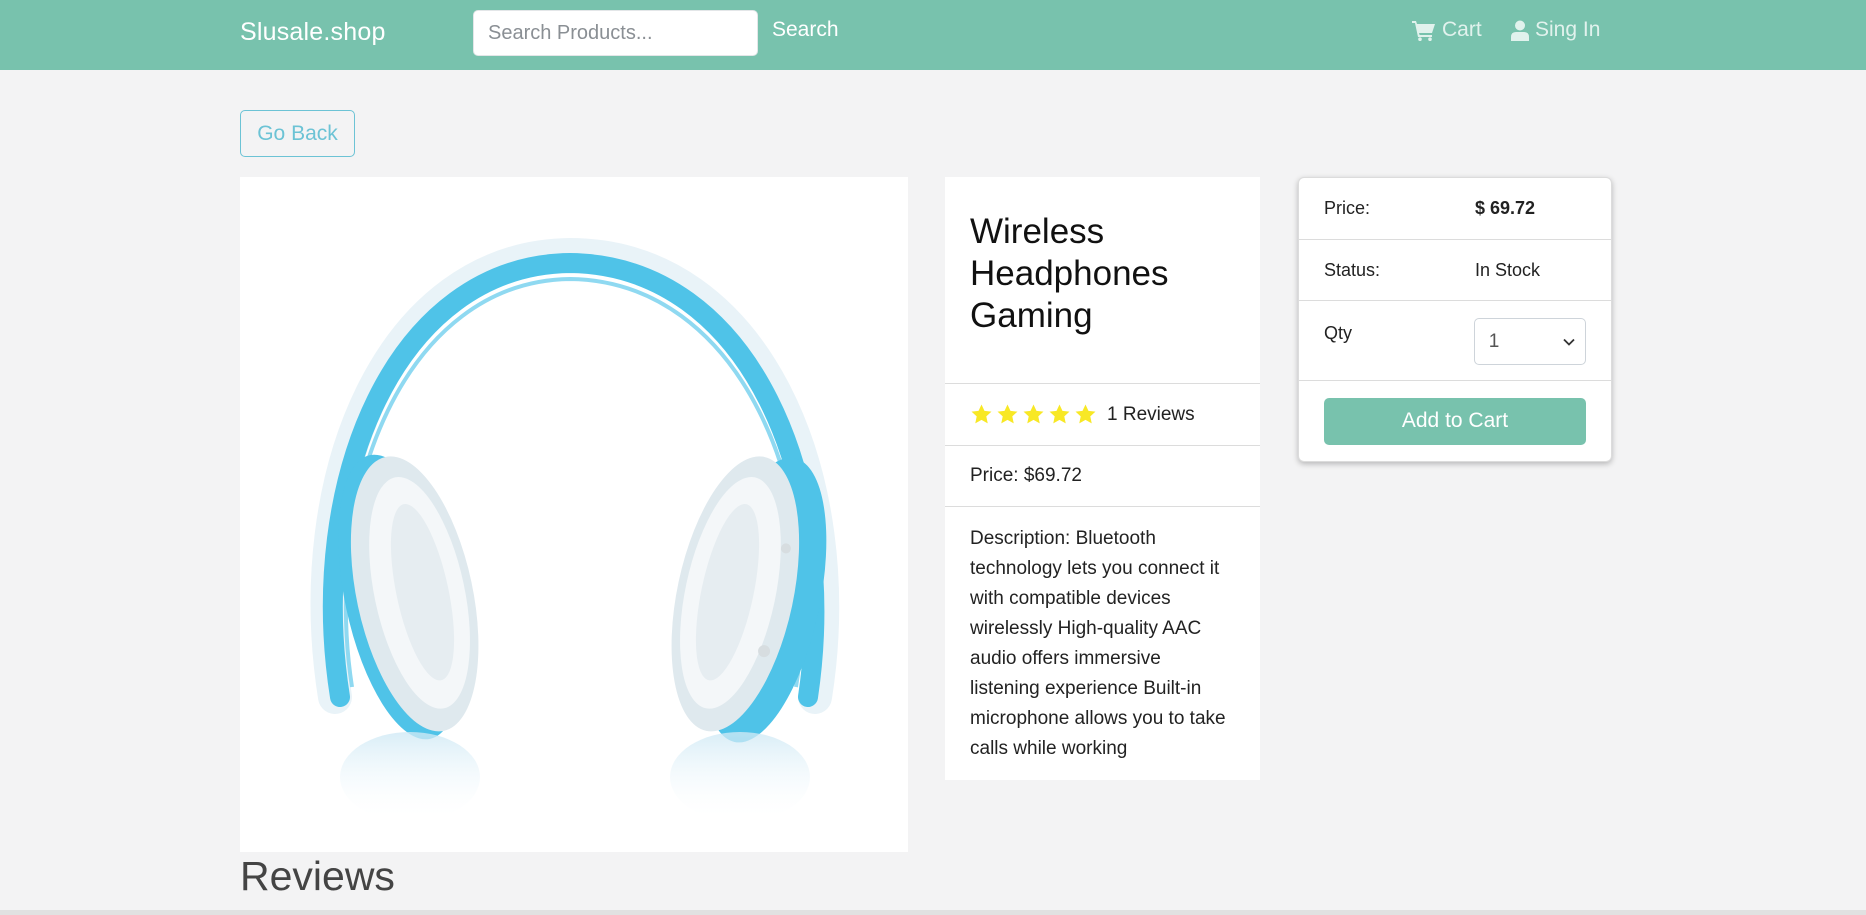 This screenshot has width=1866, height=915. I want to click on product-title-item: Wireless Headphones Gaming, so click(1102, 280).